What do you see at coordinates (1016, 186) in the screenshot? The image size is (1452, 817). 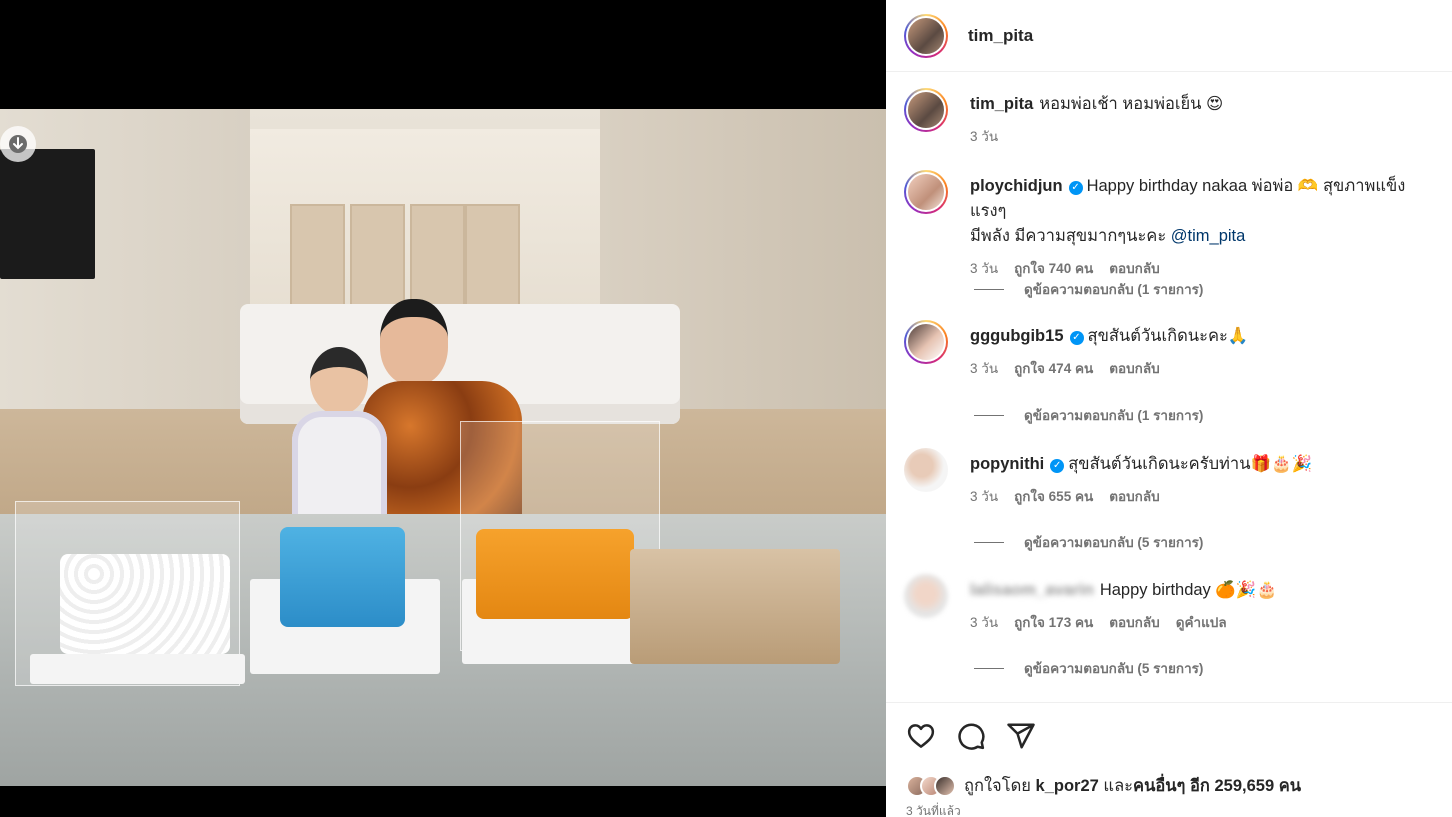 I see `commenter-username: ploychidjun` at bounding box center [1016, 186].